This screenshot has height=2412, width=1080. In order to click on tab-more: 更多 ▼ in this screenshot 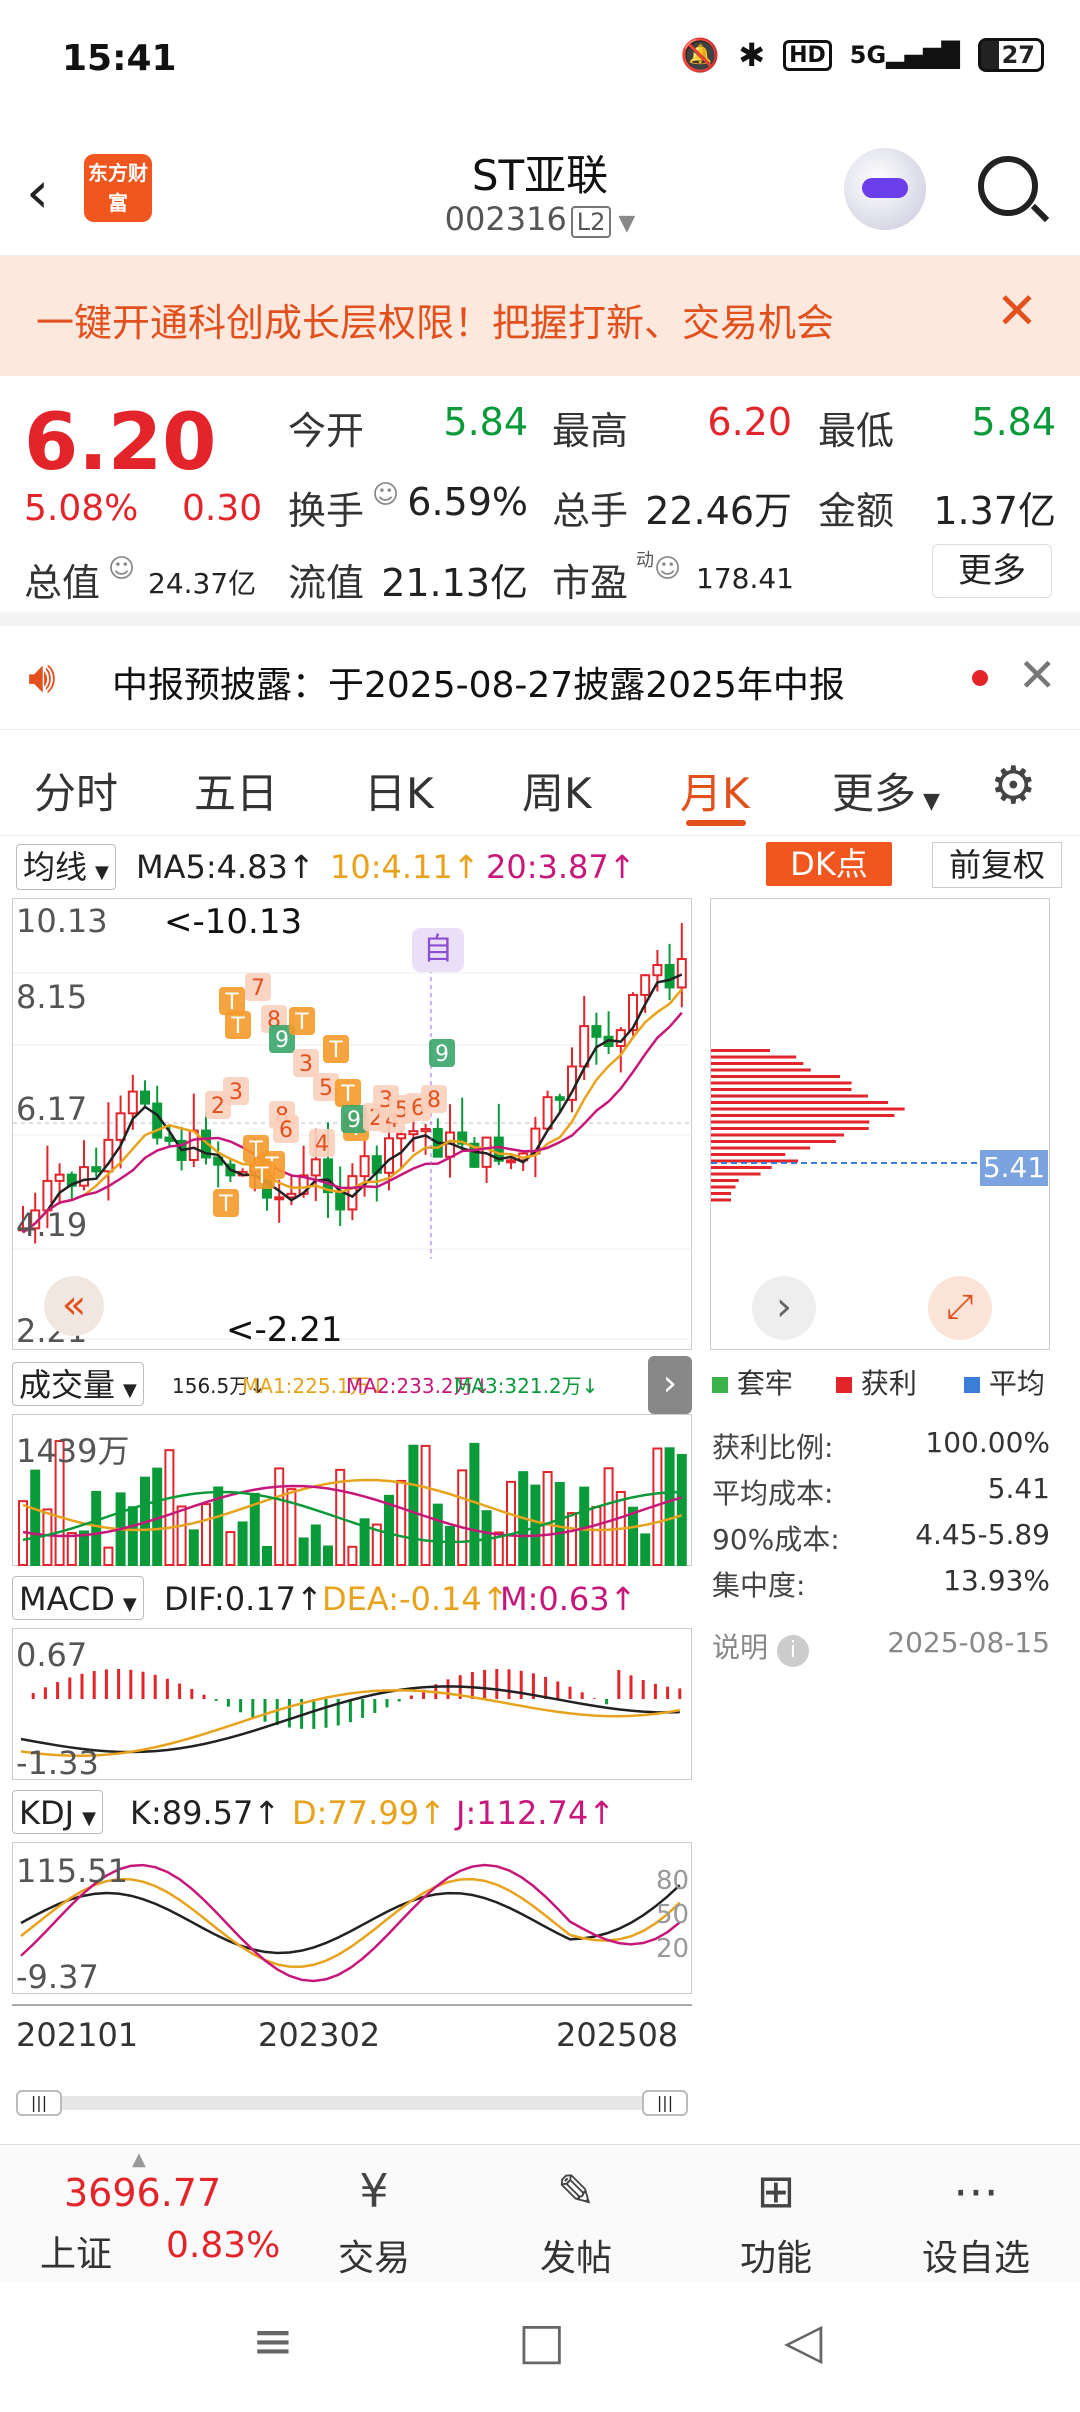, I will do `click(886, 790)`.